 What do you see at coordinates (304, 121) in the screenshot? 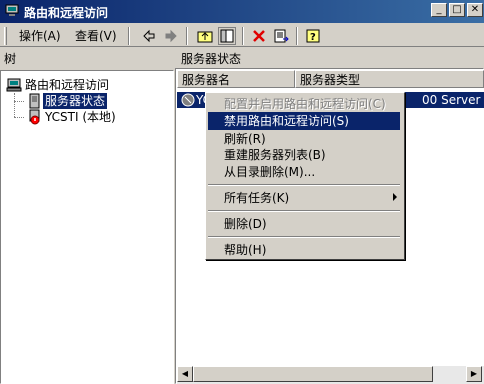
I see `menu-item-disable-routing: 禁用路由和远程访问(S)` at bounding box center [304, 121].